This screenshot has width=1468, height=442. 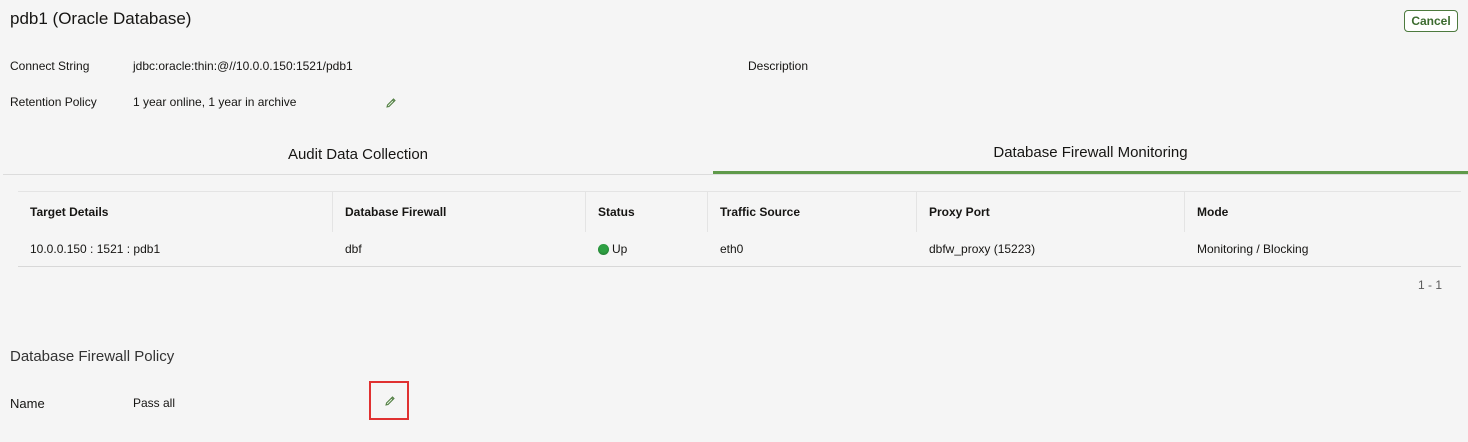 I want to click on col-target-details: Target Details, so click(x=175, y=212).